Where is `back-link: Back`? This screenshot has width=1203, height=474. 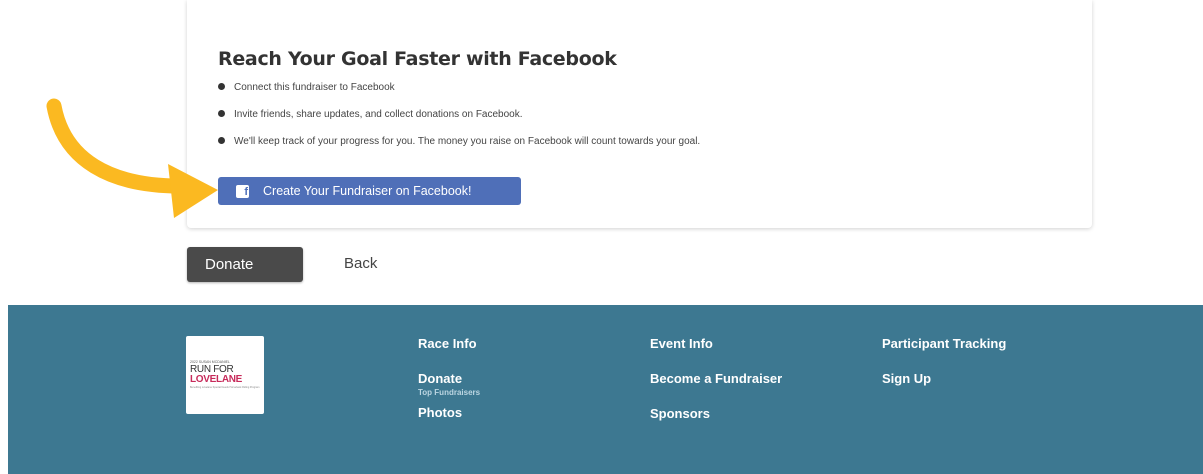 back-link: Back is located at coordinates (360, 263).